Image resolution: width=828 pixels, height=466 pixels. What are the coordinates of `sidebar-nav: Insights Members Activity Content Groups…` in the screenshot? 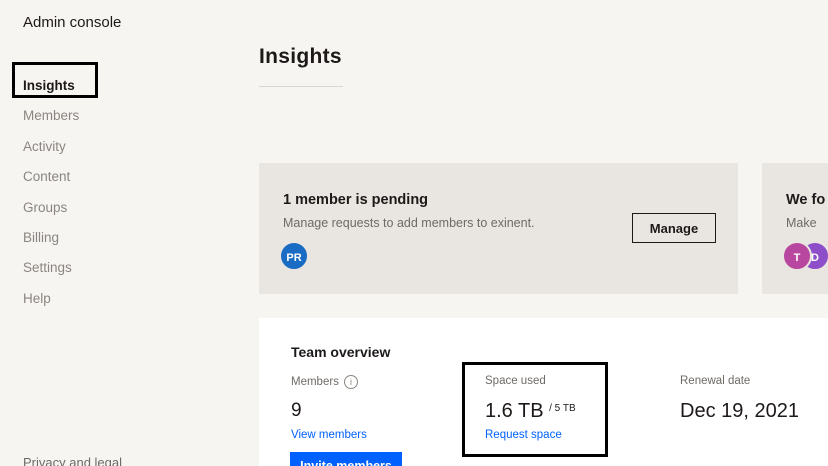 It's located at (51, 192).